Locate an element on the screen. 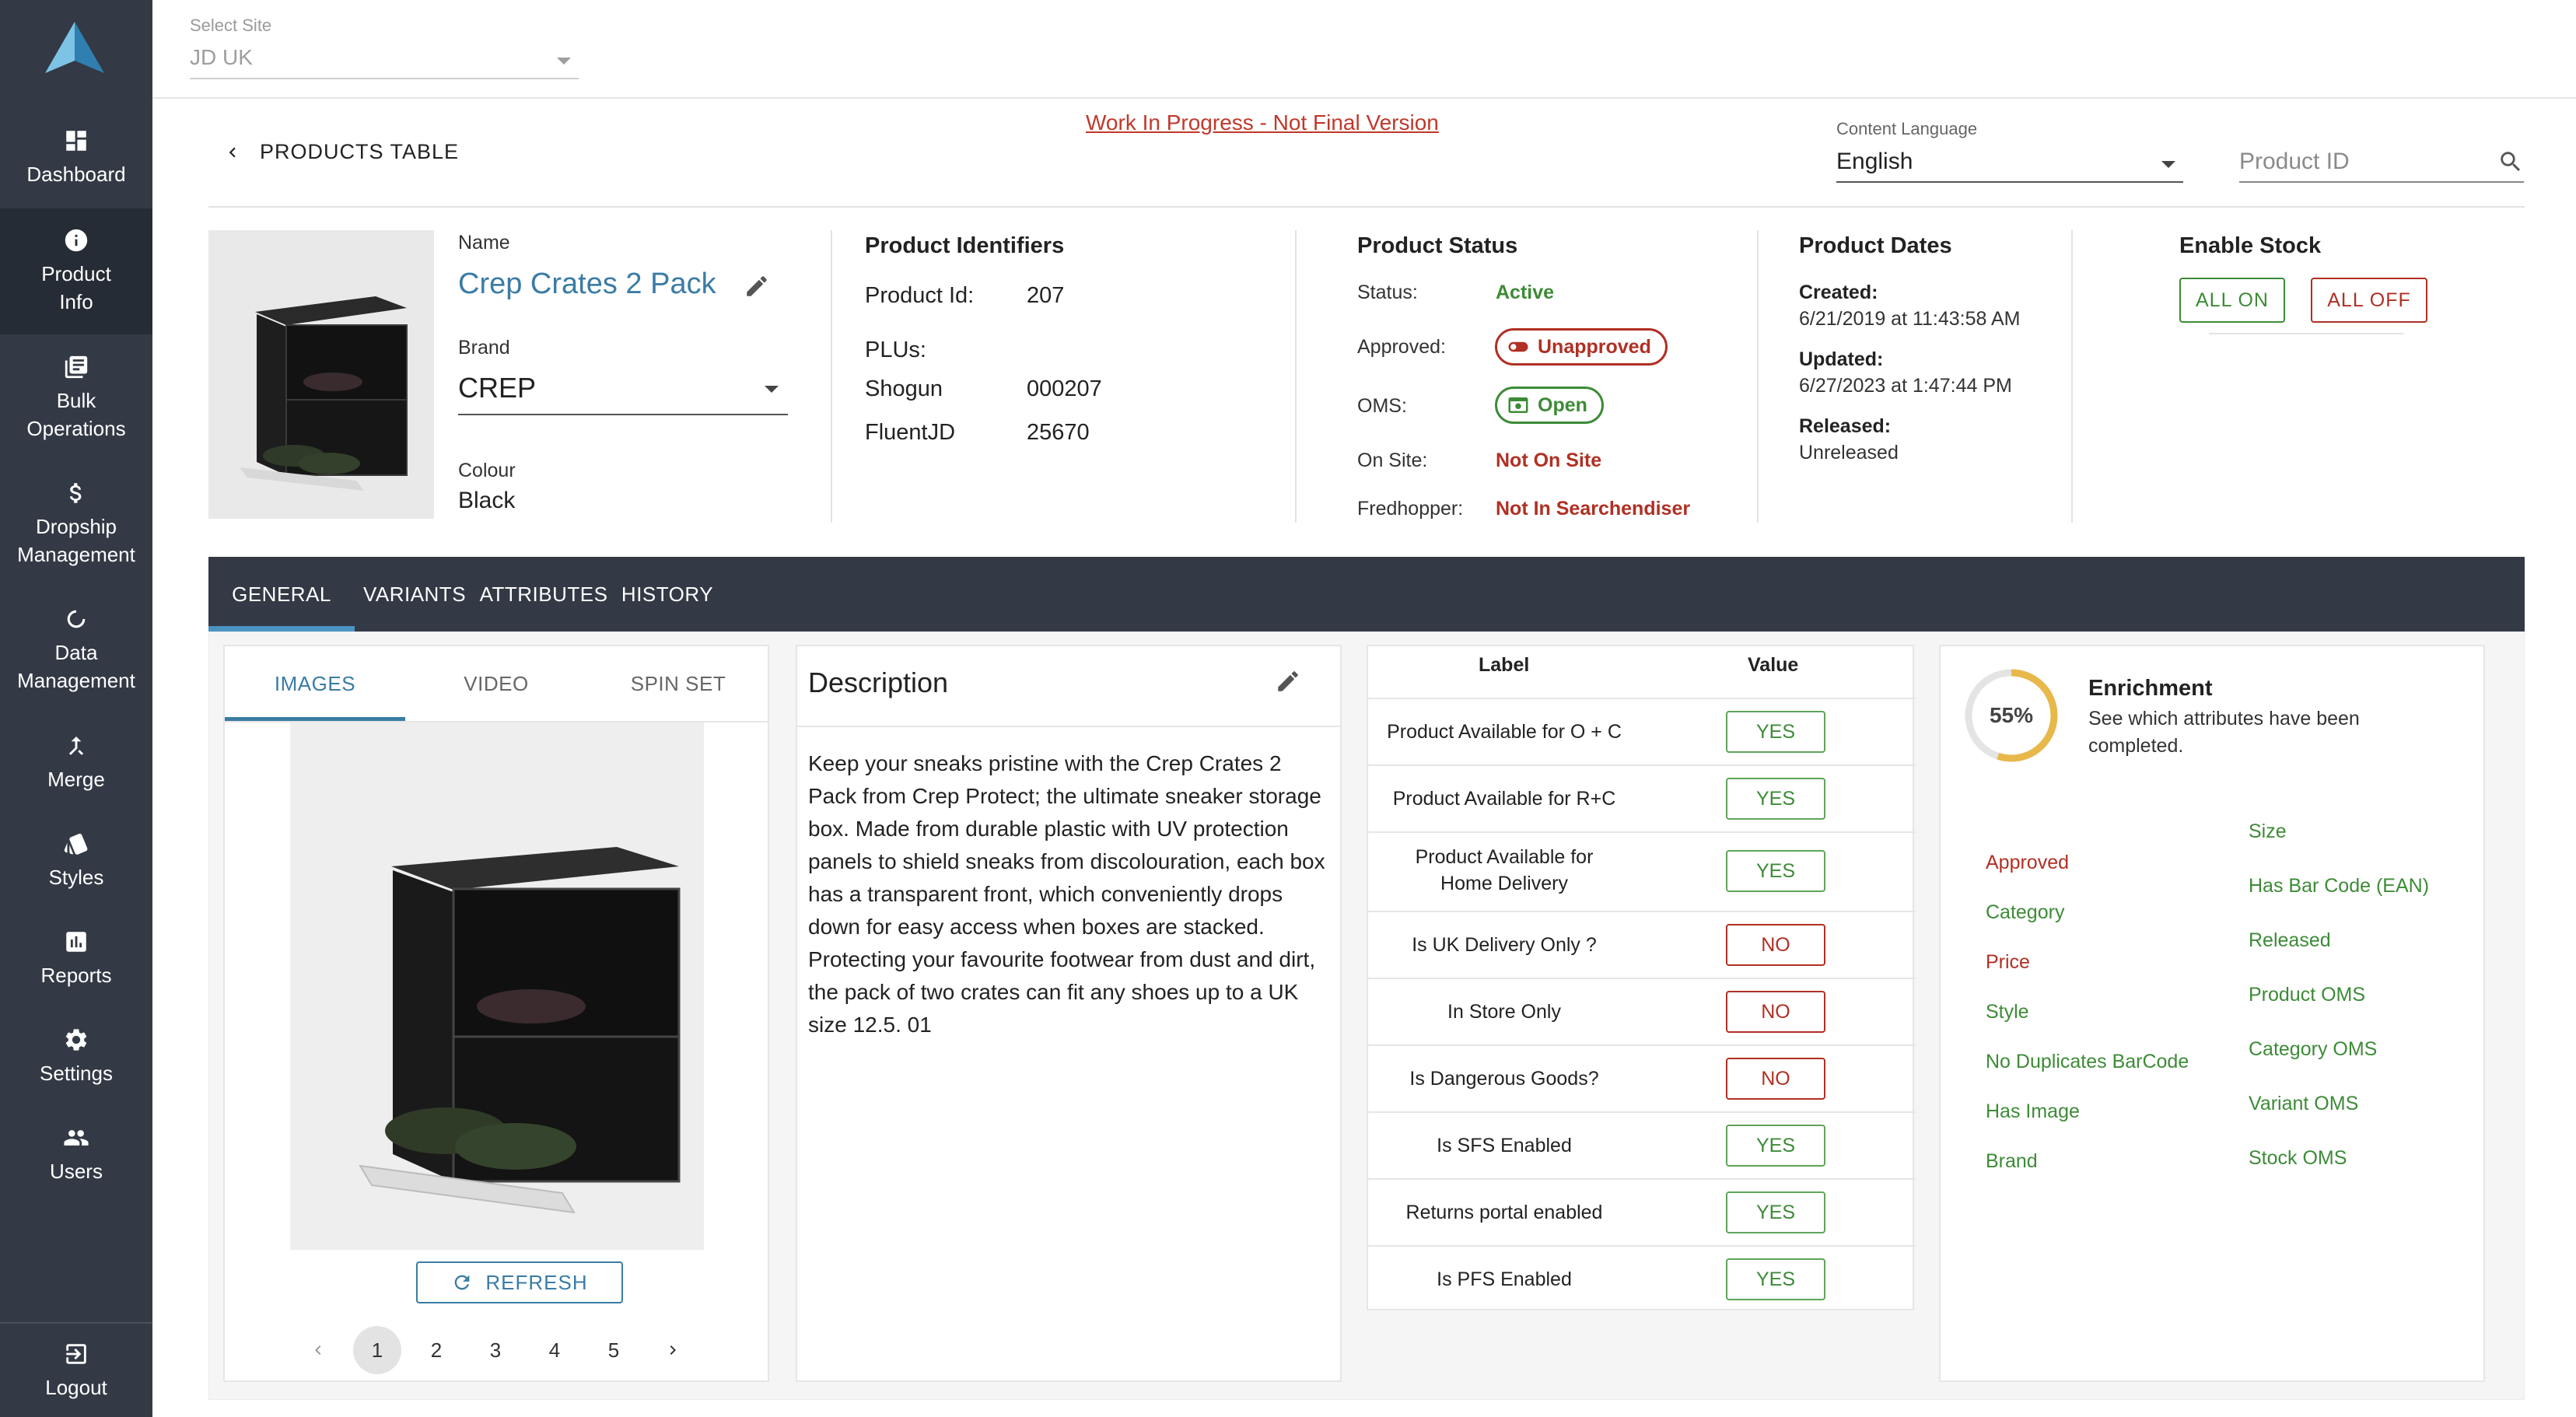 Image resolution: width=2576 pixels, height=1417 pixels. product-name: Crep Crates 2 Pack is located at coordinates (587, 284).